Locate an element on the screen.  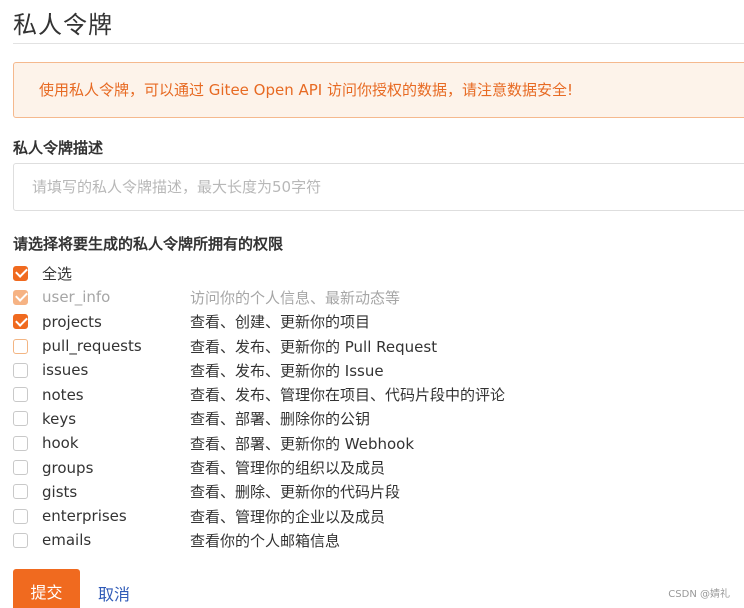
page-title: 私人令牌 is located at coordinates (63, 25).